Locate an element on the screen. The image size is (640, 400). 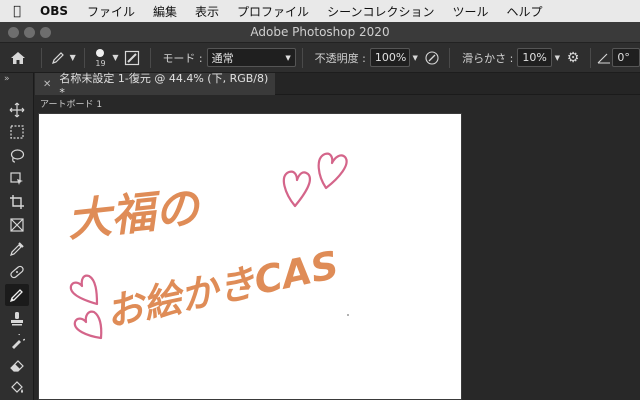
brush-size-picker: 19 is located at coordinates (100, 58).